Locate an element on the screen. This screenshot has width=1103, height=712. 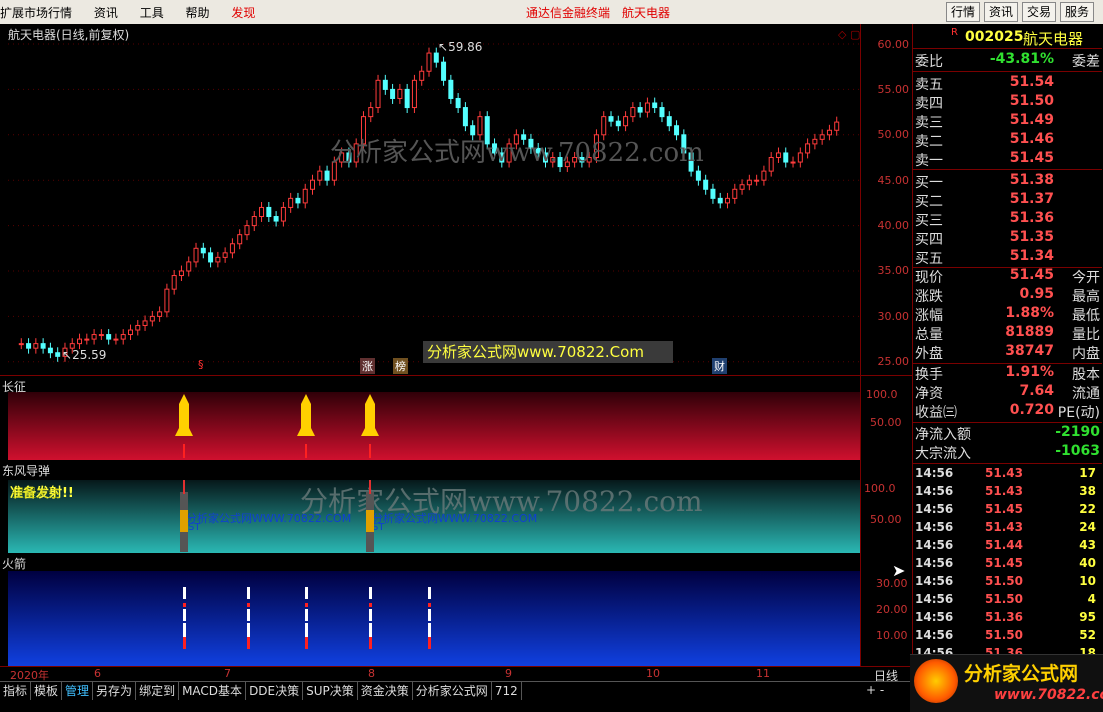
zoom-controls: + - is located at coordinates (875, 690).